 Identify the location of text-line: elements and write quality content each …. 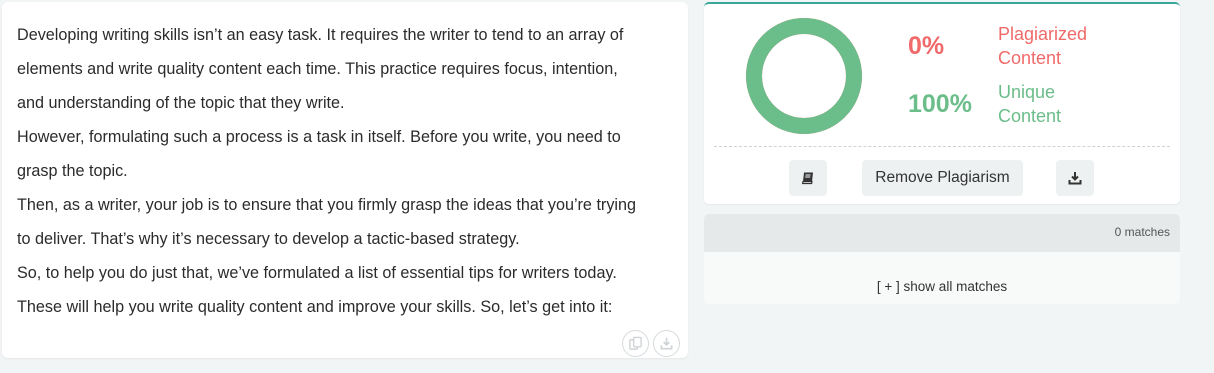
(317, 69).